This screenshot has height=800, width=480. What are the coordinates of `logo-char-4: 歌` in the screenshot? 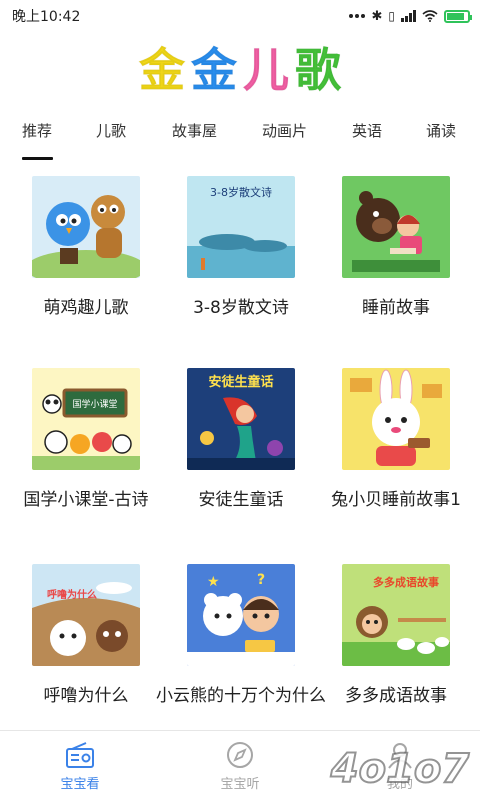 It's located at (318, 70).